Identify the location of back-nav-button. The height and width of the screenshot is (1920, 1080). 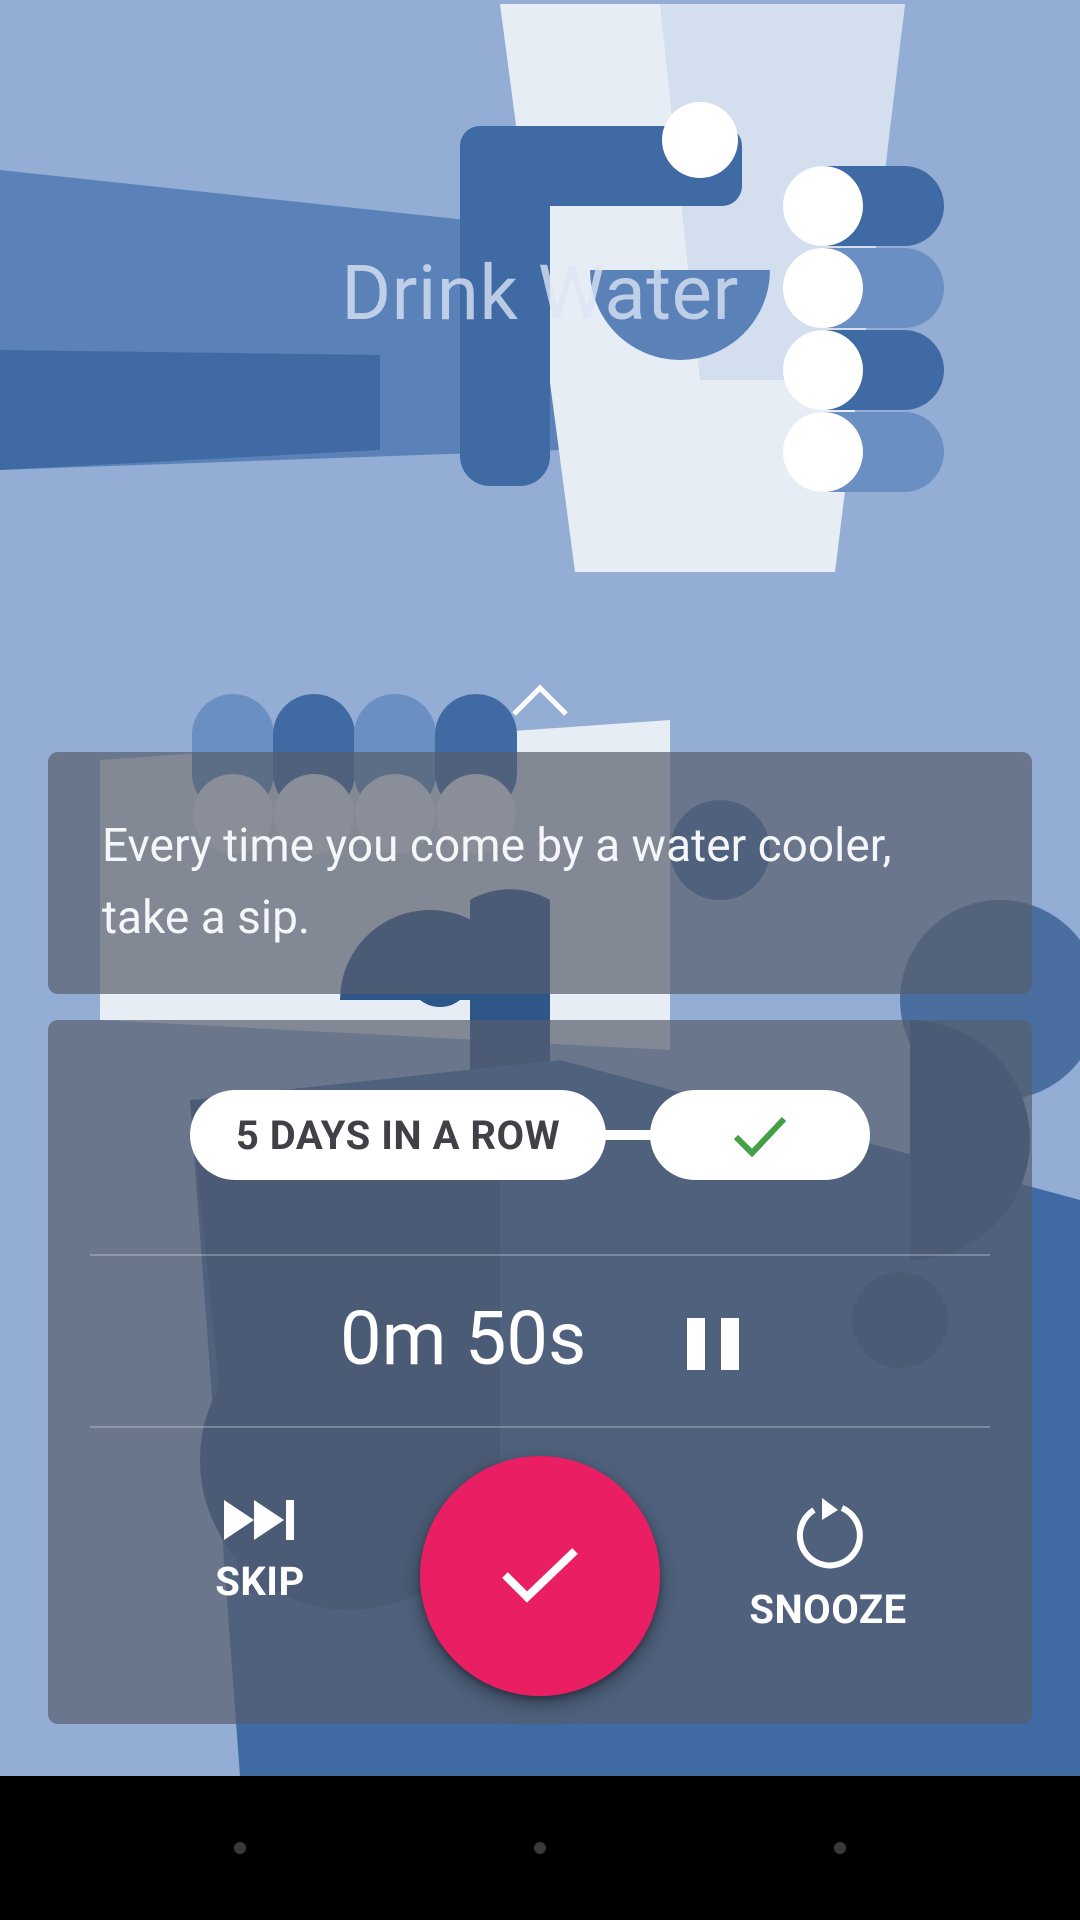
(240, 1848).